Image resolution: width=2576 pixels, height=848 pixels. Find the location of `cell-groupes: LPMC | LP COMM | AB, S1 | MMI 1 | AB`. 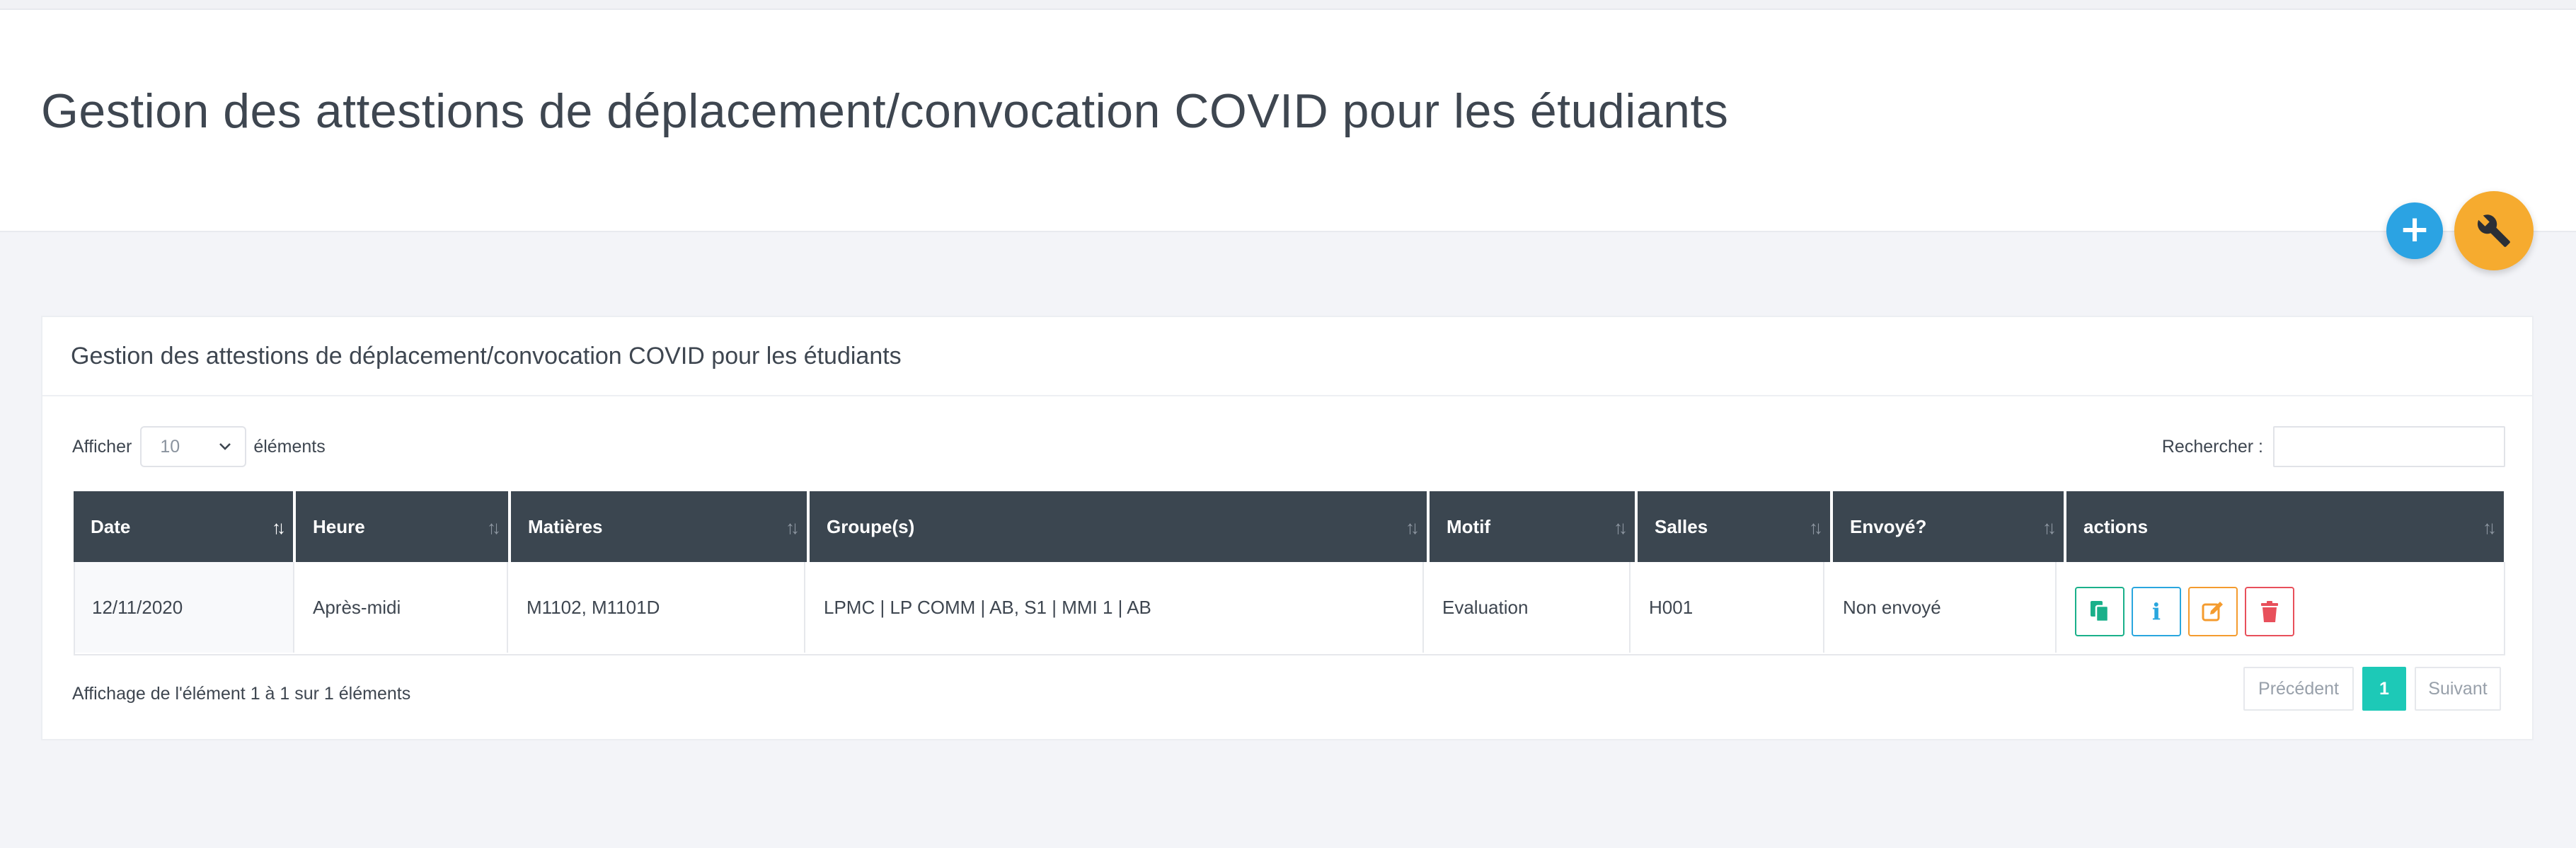

cell-groupes: LPMC | LP COMM | AB, S1 | MMI 1 | AB is located at coordinates (1115, 607).